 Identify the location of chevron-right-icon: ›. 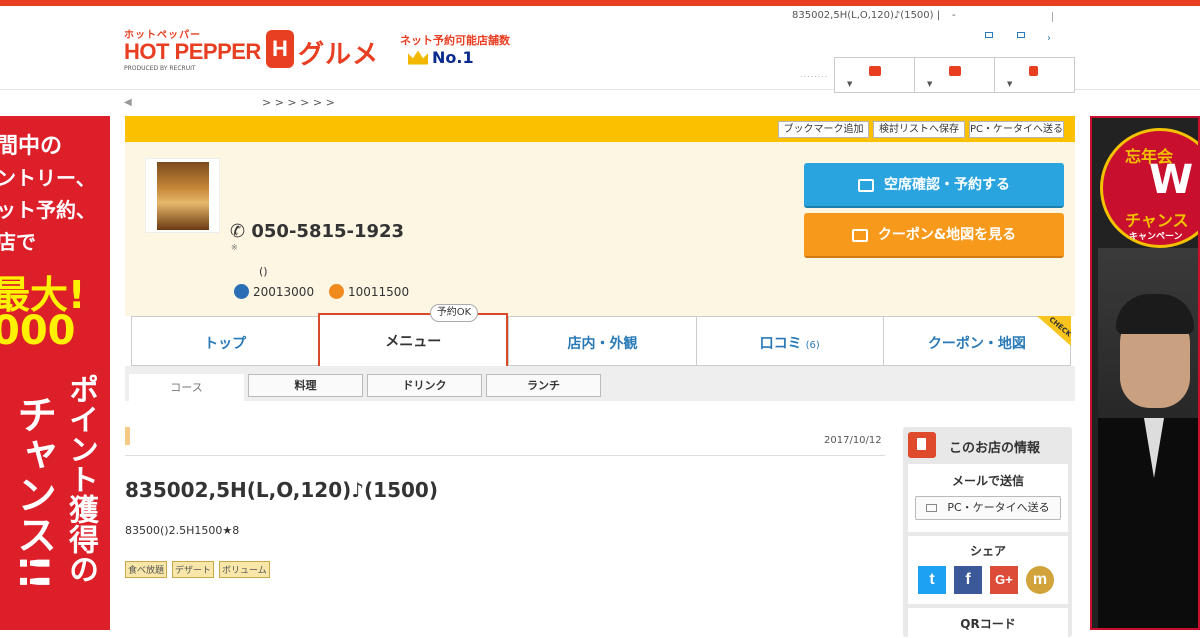
(1049, 38).